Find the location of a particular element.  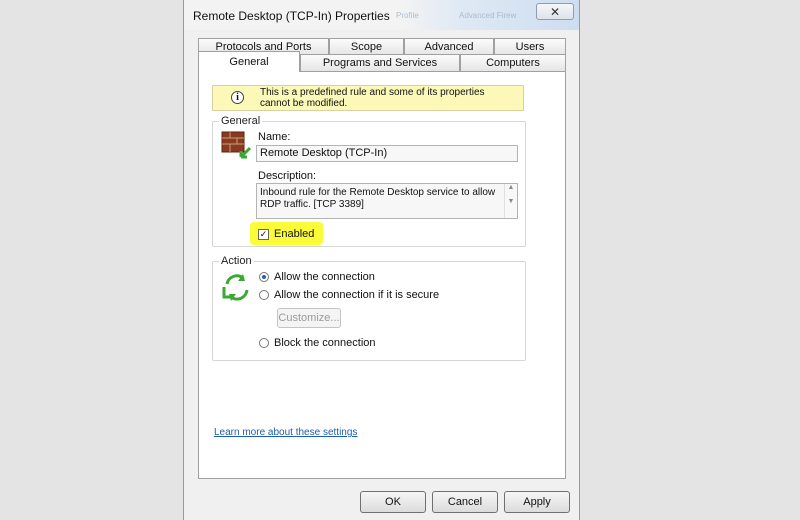

block-connection-label: Block the connection is located at coordinates (325, 343).